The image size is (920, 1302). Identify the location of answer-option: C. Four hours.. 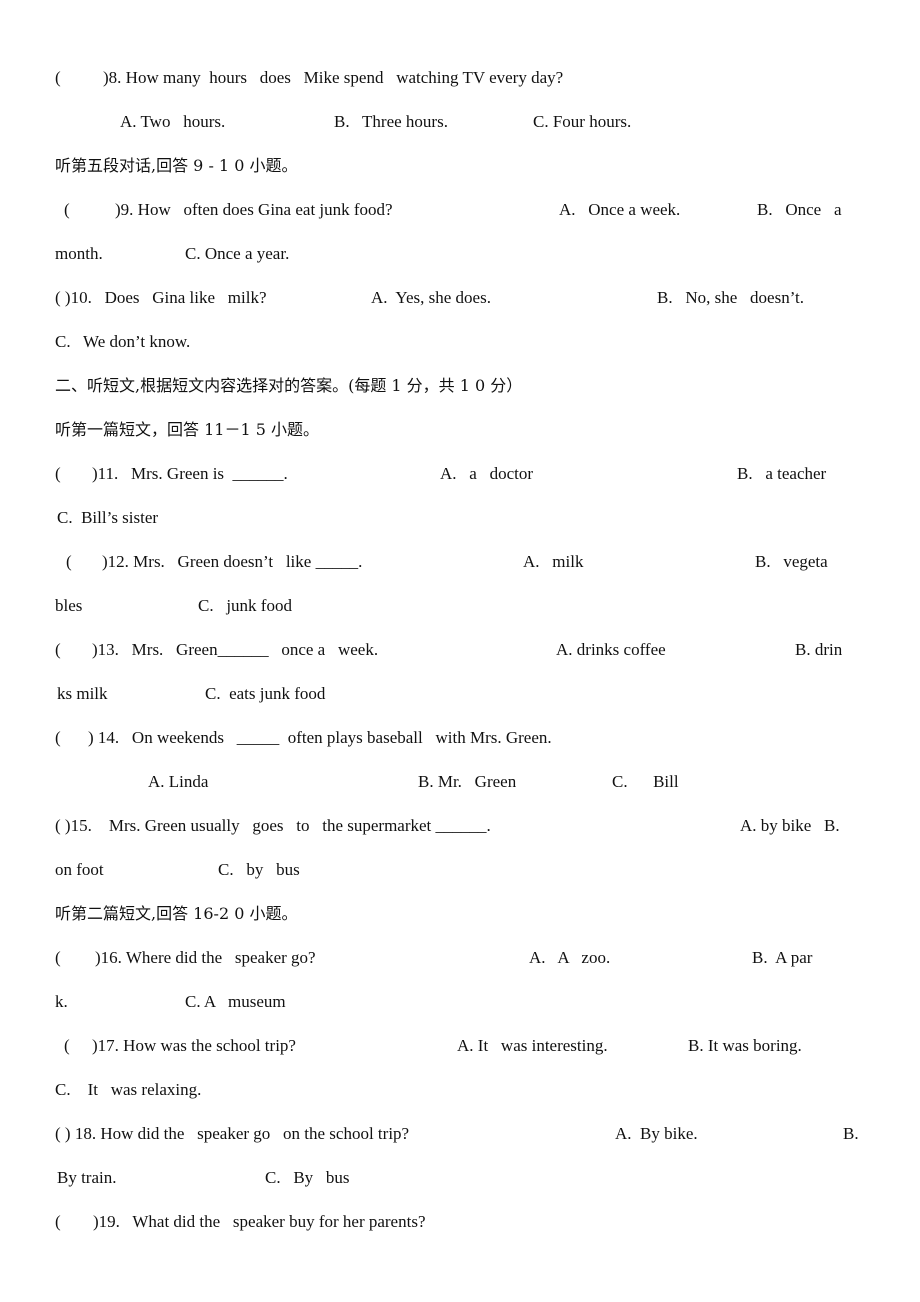
(582, 121).